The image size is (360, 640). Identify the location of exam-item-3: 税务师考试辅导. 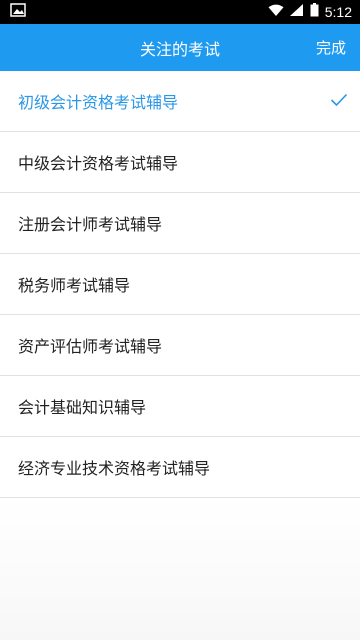
(180, 284).